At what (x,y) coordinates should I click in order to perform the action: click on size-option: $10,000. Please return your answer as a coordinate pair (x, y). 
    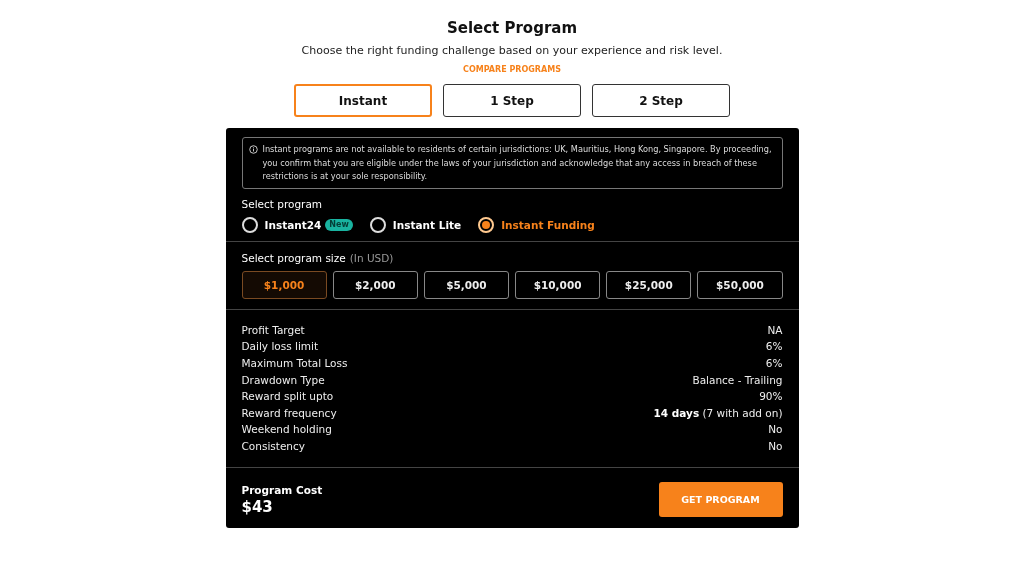
    Looking at the image, I should click on (558, 284).